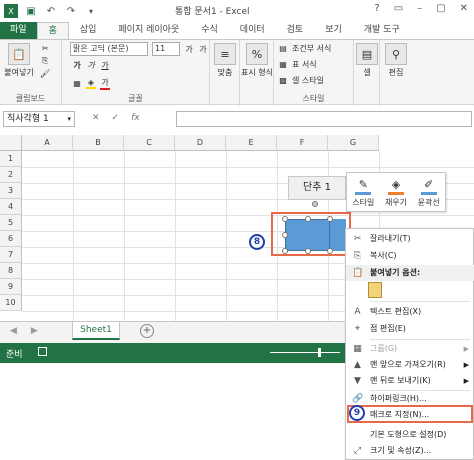 This screenshot has height=460, width=474. What do you see at coordinates (285, 235) in the screenshot?
I see `resize-handle-left` at bounding box center [285, 235].